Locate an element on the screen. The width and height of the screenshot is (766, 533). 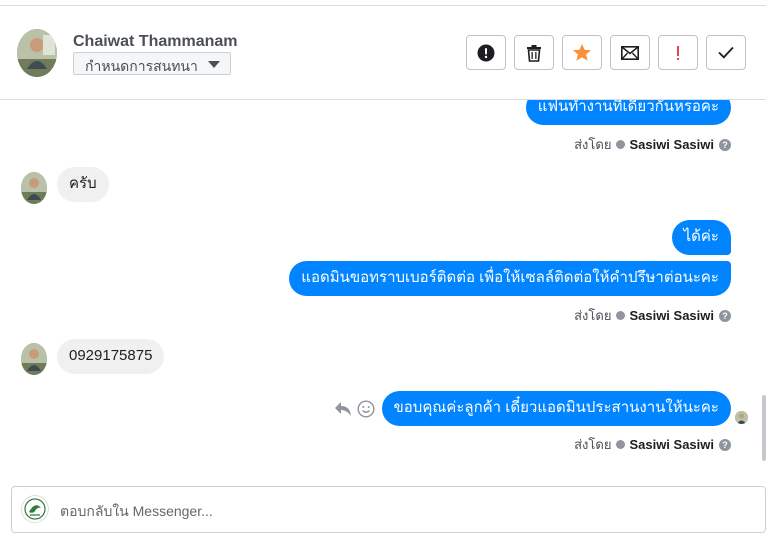
read-receipt-avatar is located at coordinates (741, 417).